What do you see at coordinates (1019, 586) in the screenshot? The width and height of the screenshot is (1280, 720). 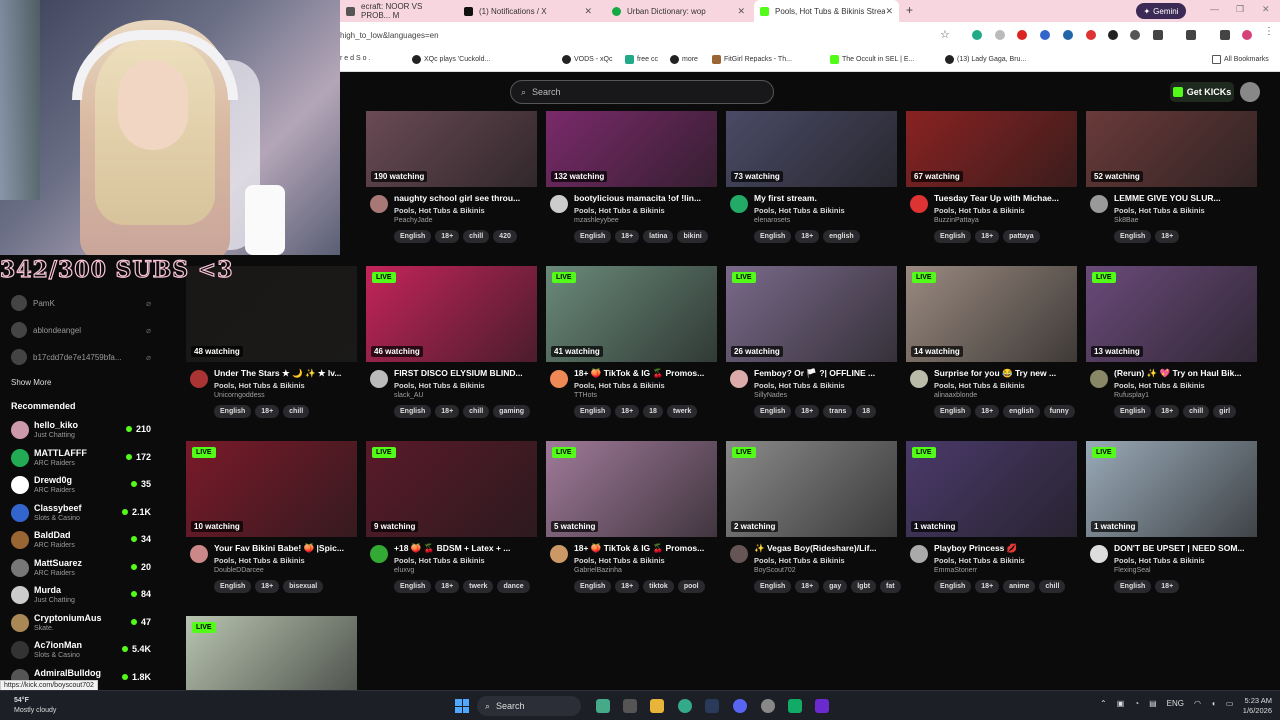 I see `tag-chip: anime` at bounding box center [1019, 586].